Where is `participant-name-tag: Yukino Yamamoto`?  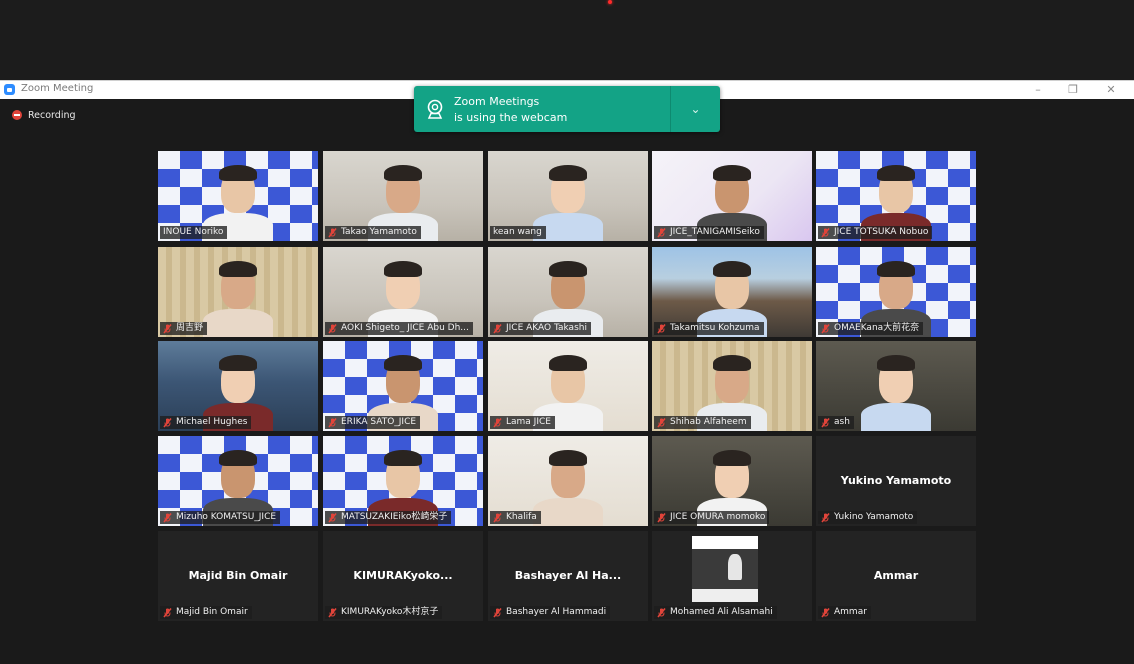
participant-name-tag: Yukino Yamamoto is located at coordinates (868, 517).